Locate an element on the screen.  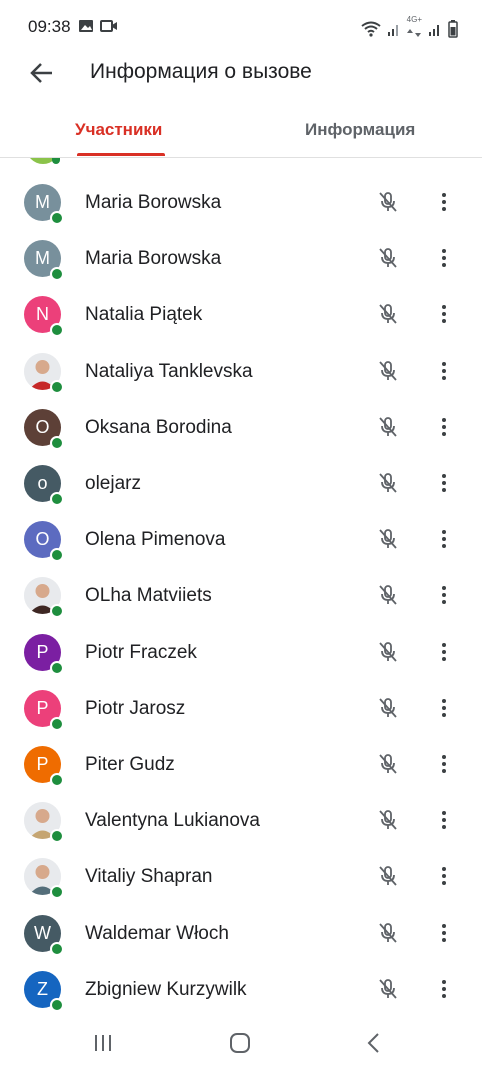
battery-icon is located at coordinates (453, 29).